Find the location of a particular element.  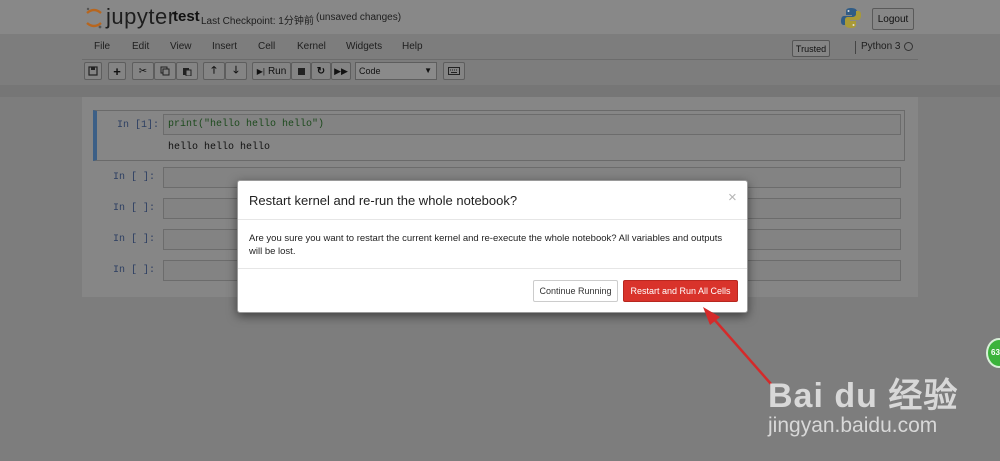

save-button is located at coordinates (93, 71).